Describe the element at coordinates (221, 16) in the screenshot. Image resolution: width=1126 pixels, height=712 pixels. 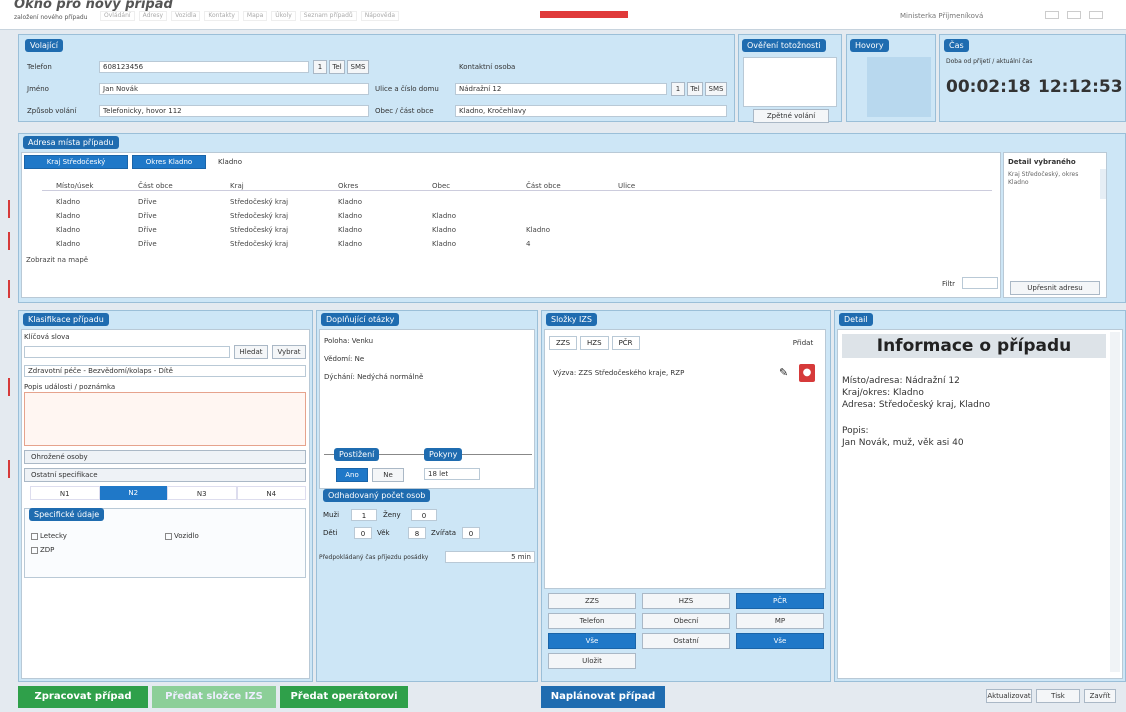
I see `nav-item: Kontakty` at that location.